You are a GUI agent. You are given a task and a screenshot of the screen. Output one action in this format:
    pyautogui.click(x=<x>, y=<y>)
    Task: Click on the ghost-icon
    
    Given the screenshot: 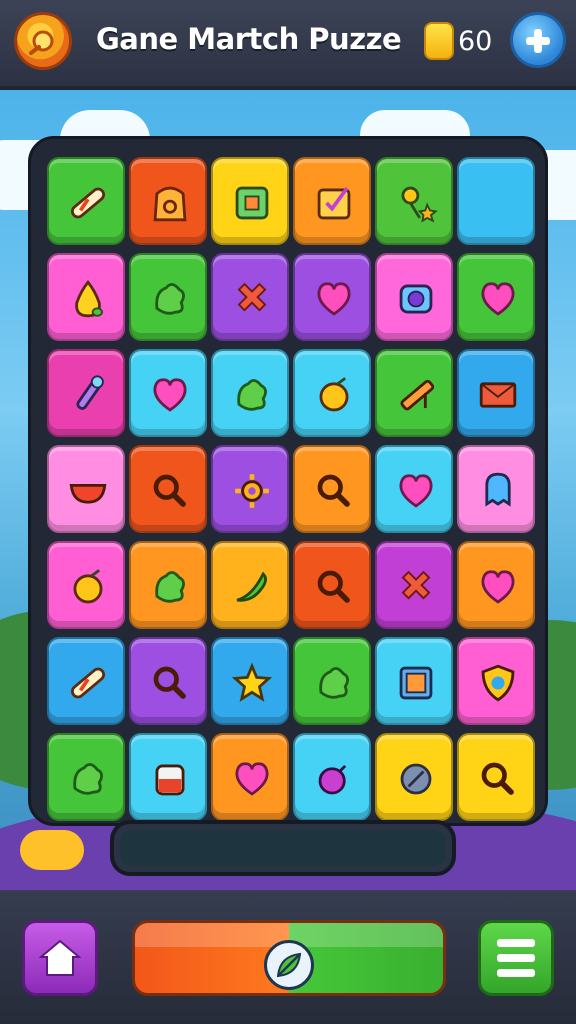 What is the action you would take?
    pyautogui.click(x=498, y=489)
    